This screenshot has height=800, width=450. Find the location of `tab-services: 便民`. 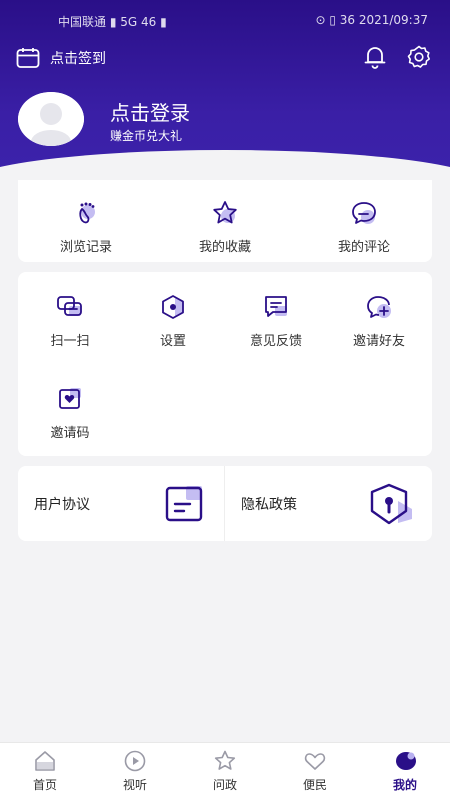

tab-services: 便民 is located at coordinates (315, 771).